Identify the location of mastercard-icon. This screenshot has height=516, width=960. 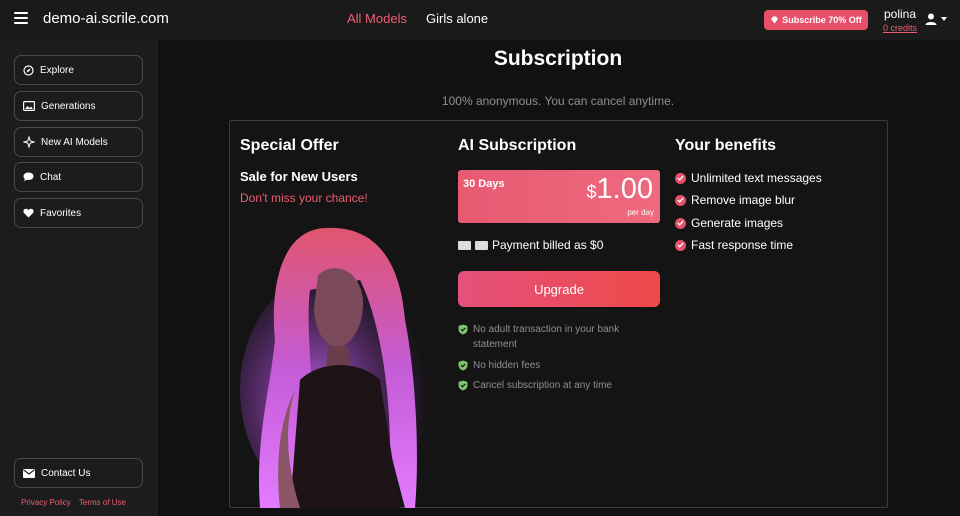
(481, 245).